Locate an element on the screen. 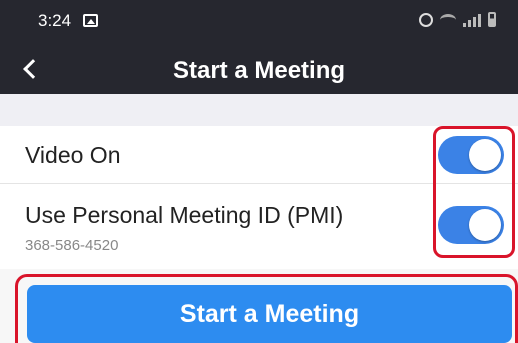 Image resolution: width=518 pixels, height=343 pixels. toggles-highlight is located at coordinates (474, 192).